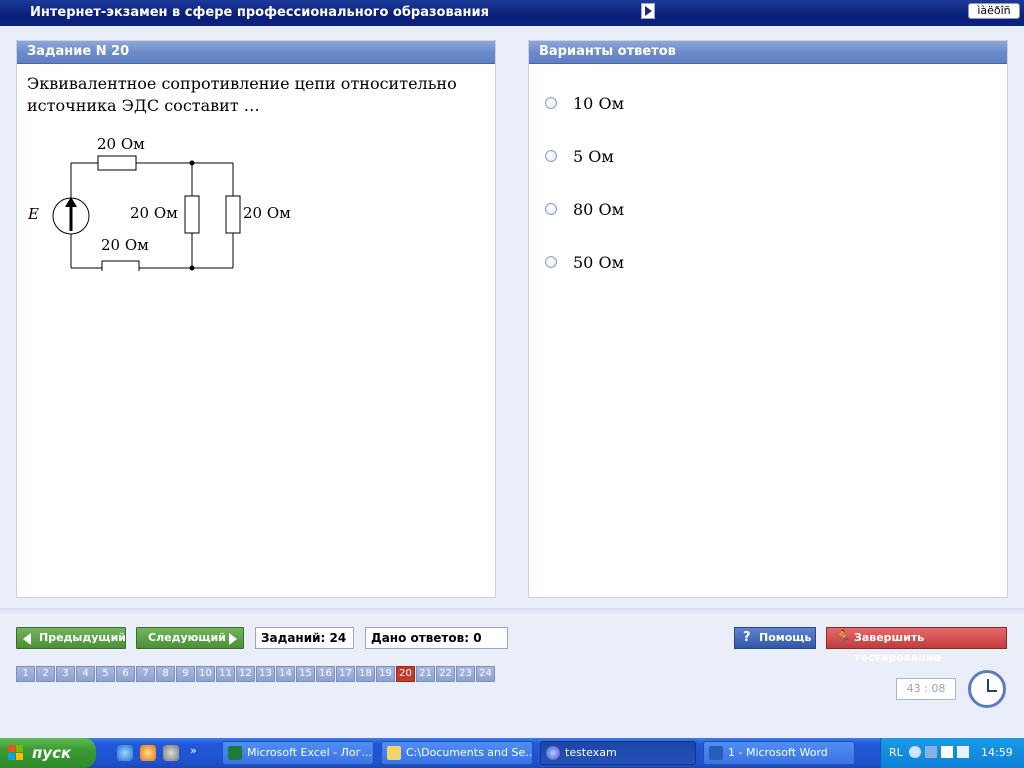 The height and width of the screenshot is (768, 1024). Describe the element at coordinates (125, 245) in the screenshot. I see `label-r-bottom: 20 Ом` at that location.